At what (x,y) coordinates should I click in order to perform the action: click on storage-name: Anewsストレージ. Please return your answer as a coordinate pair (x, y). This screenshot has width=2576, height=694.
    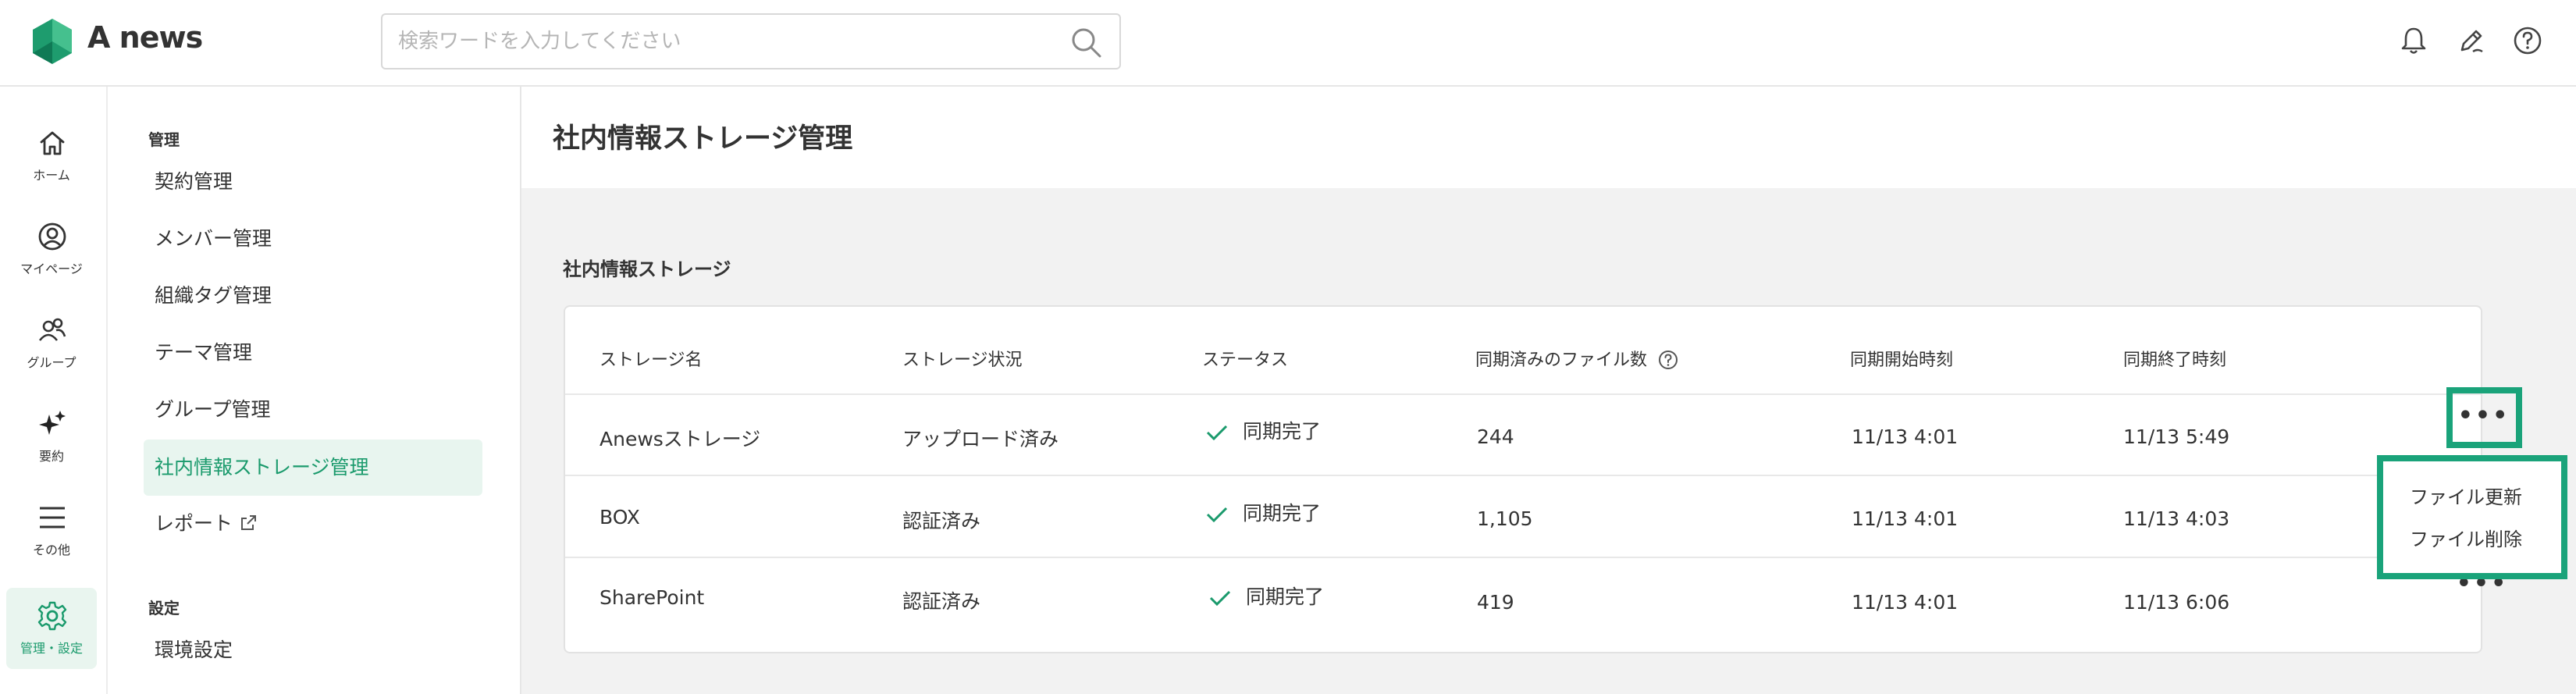
    Looking at the image, I should click on (680, 438).